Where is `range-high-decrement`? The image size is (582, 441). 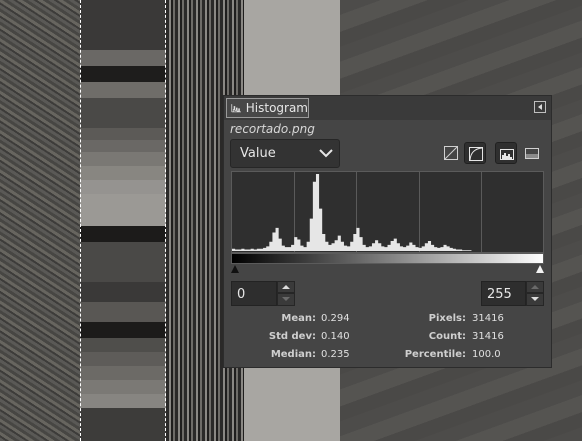 range-high-decrement is located at coordinates (535, 299).